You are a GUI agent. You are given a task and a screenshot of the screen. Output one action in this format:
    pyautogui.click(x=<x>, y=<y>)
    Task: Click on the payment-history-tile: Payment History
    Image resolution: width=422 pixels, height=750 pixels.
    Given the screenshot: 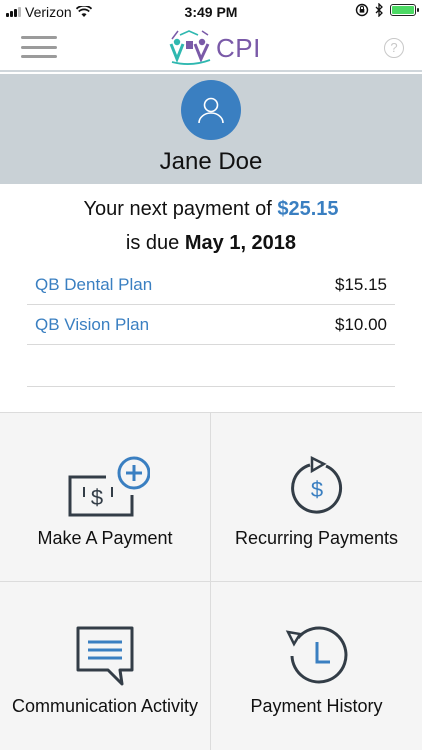 What is the action you would take?
    pyautogui.click(x=316, y=666)
    